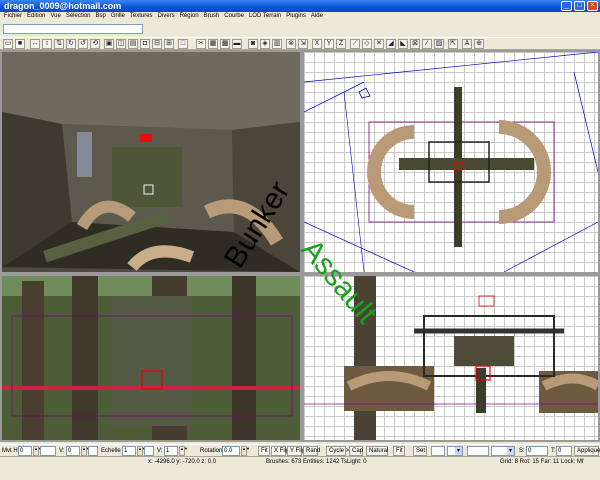 Image resolution: width=600 pixels, height=480 pixels. What do you see at coordinates (118, 17) in the screenshot?
I see `menu-grille: Grille` at bounding box center [118, 17].